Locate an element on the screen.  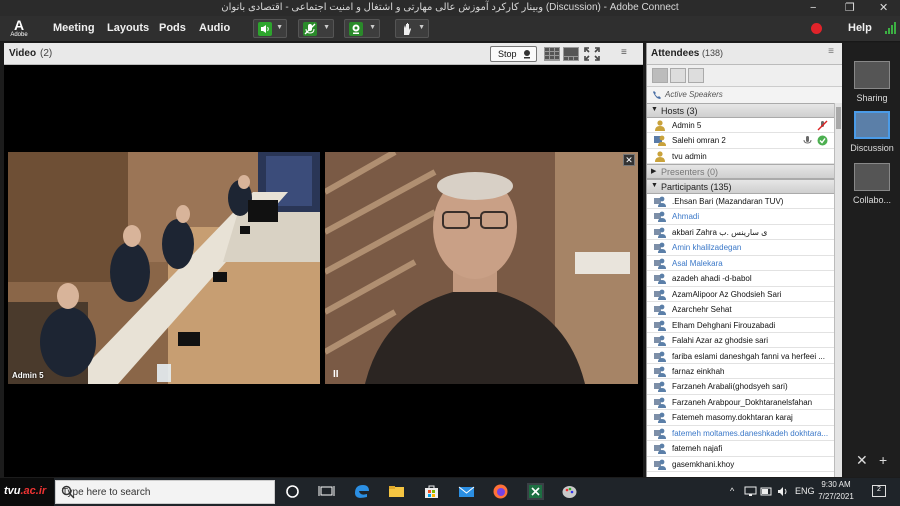
cortana-icon is located at coordinates (292, 491).